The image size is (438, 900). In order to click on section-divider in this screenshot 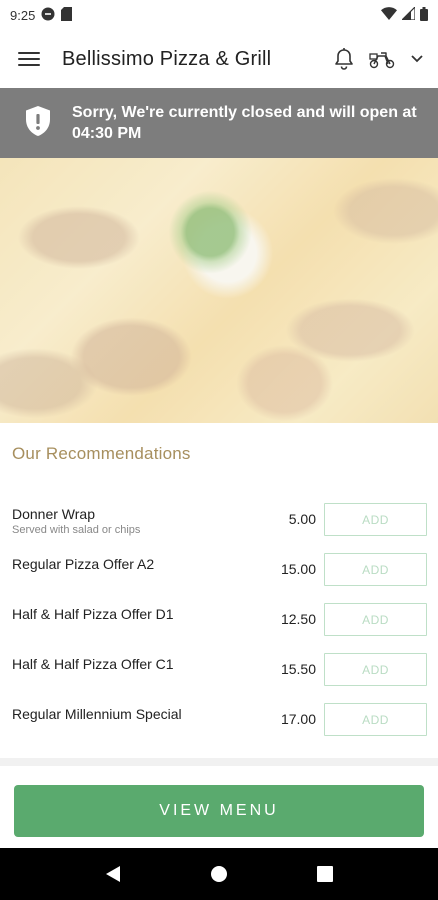, I will do `click(219, 762)`.